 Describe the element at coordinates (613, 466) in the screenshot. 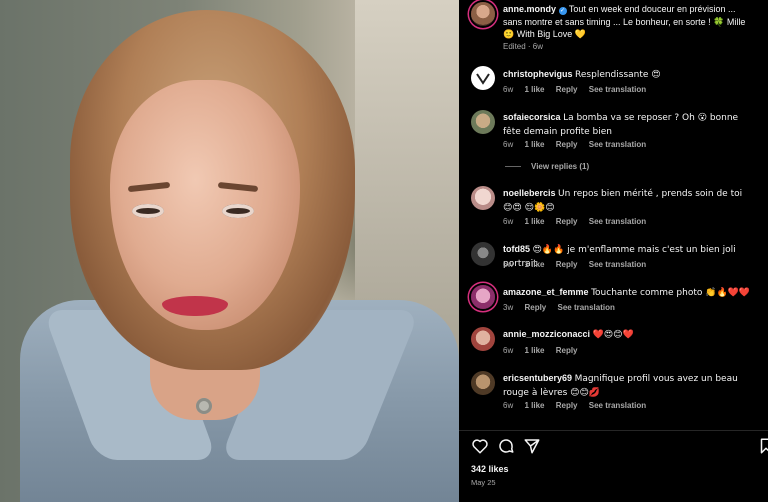

I see `post-actions-bar: 342 likes May 25` at that location.